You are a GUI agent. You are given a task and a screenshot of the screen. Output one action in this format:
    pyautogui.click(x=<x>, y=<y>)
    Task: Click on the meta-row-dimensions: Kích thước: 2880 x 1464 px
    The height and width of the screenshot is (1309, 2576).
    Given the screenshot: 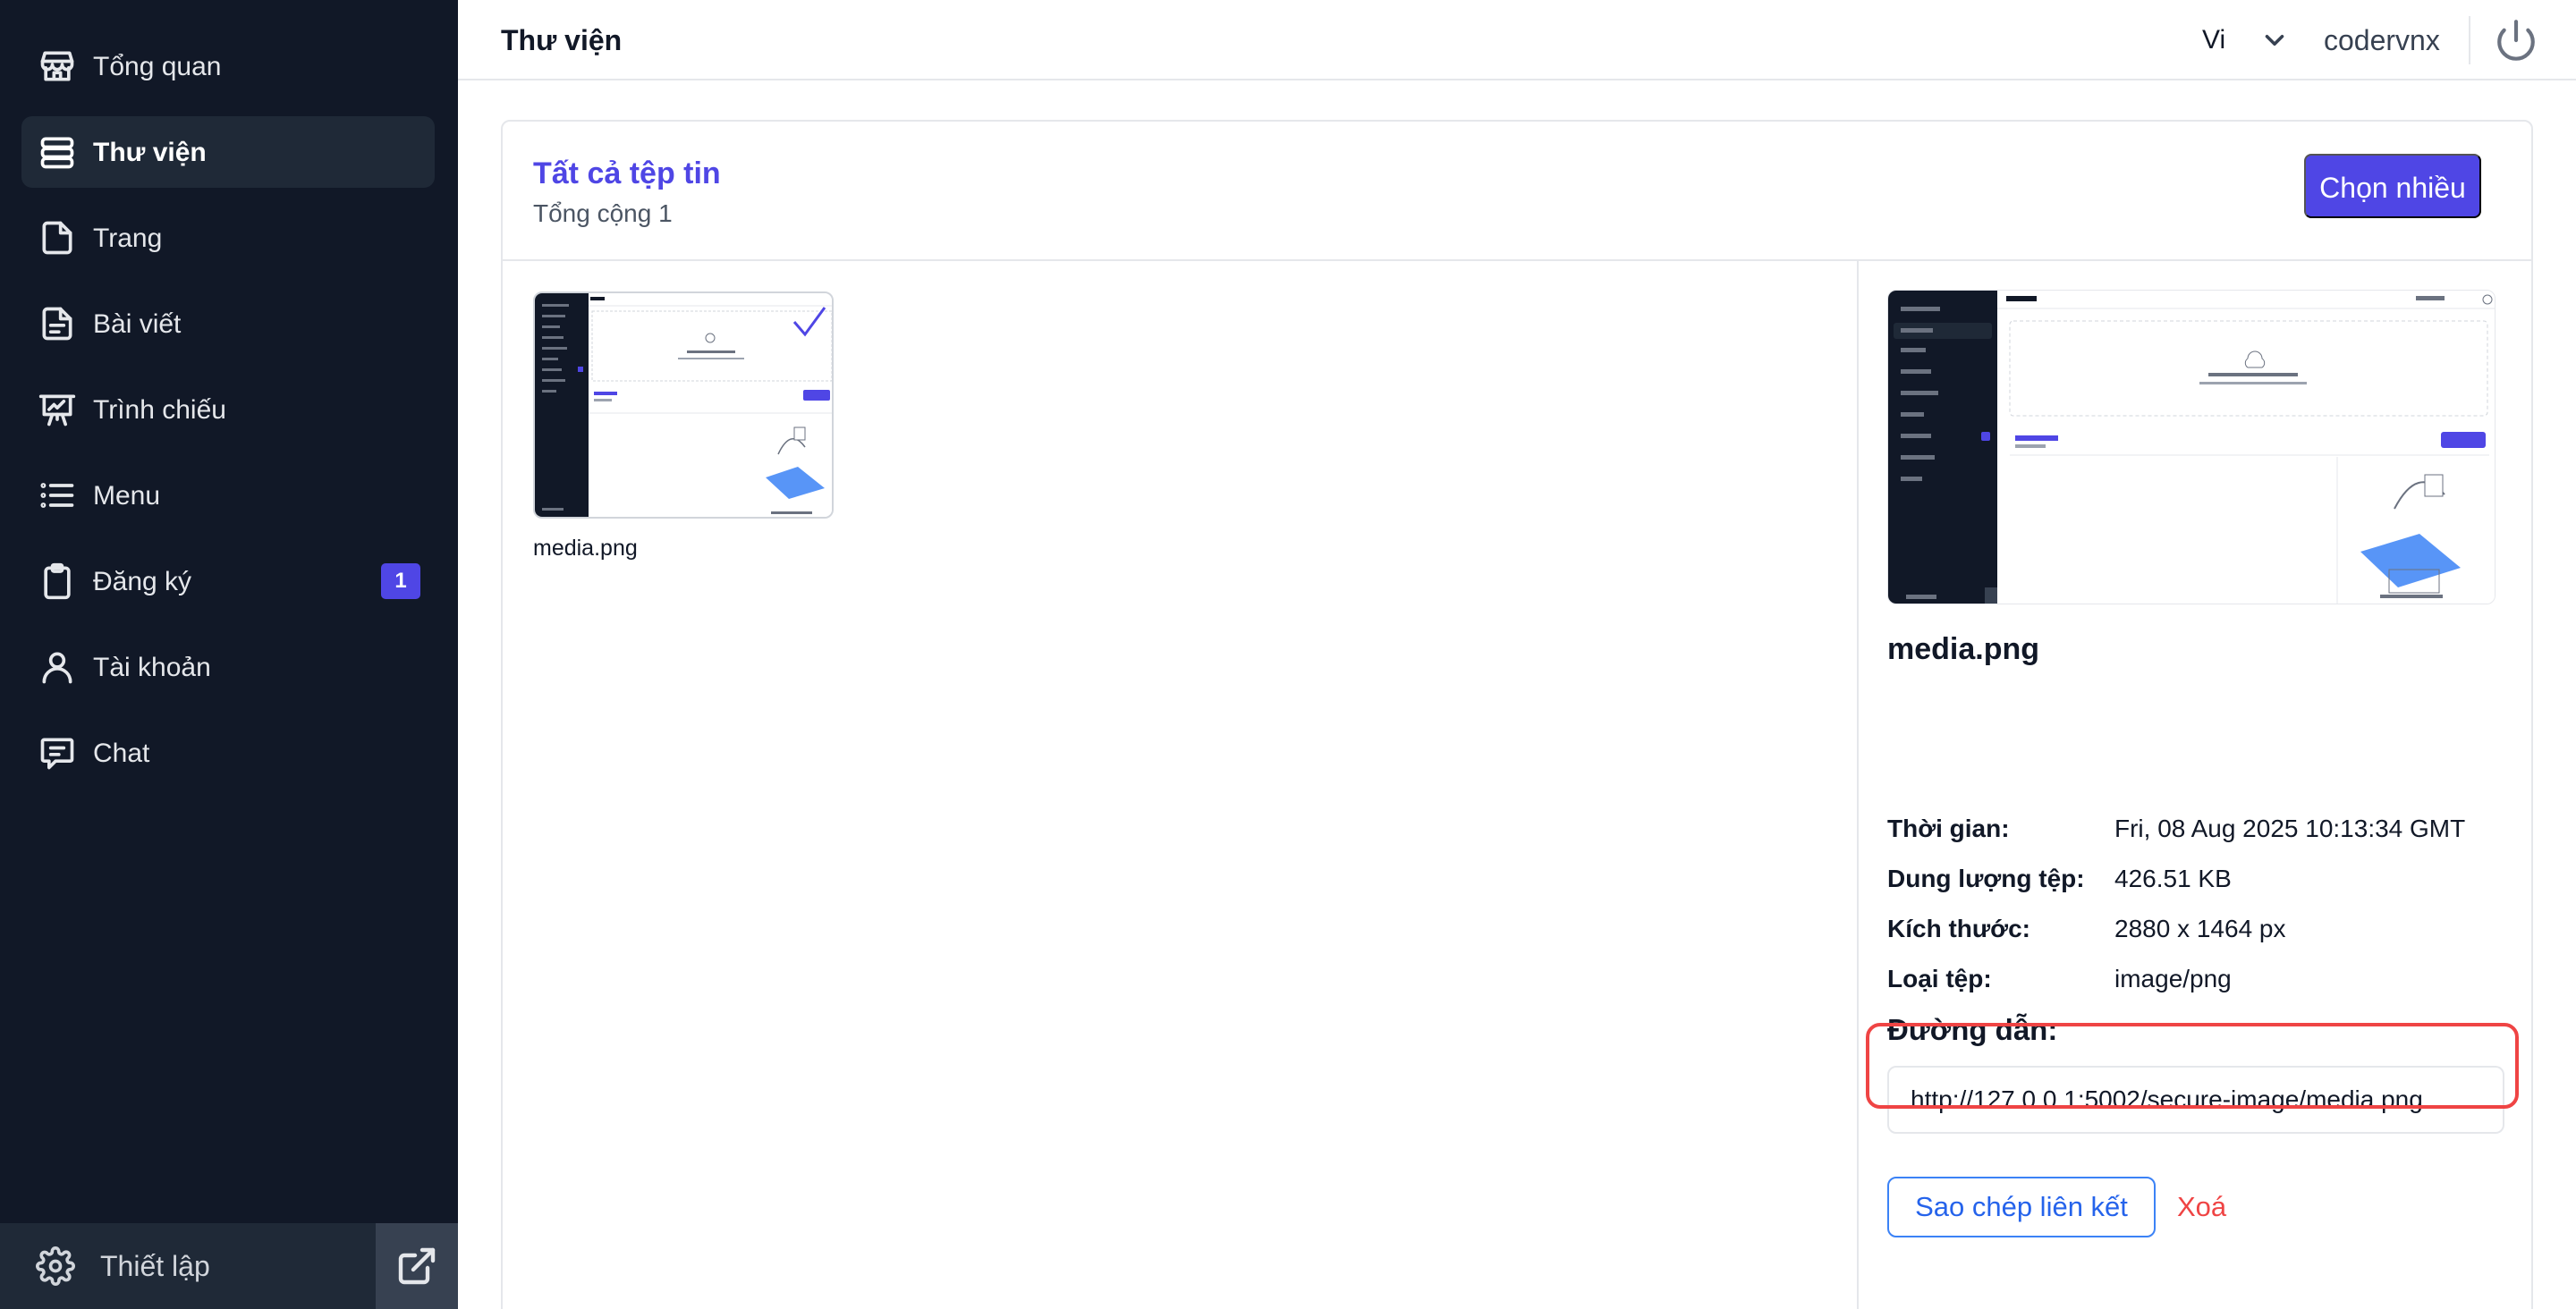 What is the action you would take?
    pyautogui.click(x=2200, y=929)
    